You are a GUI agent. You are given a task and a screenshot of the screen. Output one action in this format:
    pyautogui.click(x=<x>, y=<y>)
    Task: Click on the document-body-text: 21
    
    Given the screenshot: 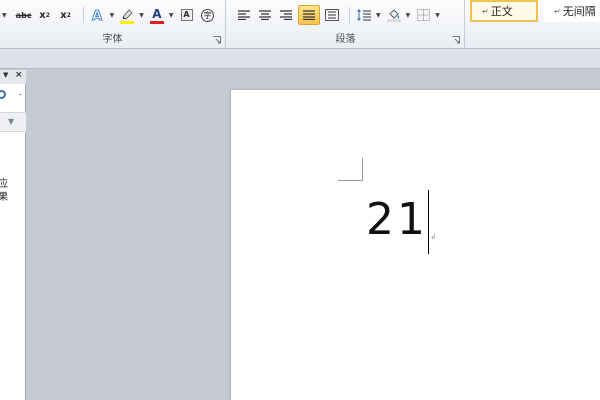 What is the action you would take?
    pyautogui.click(x=397, y=220)
    